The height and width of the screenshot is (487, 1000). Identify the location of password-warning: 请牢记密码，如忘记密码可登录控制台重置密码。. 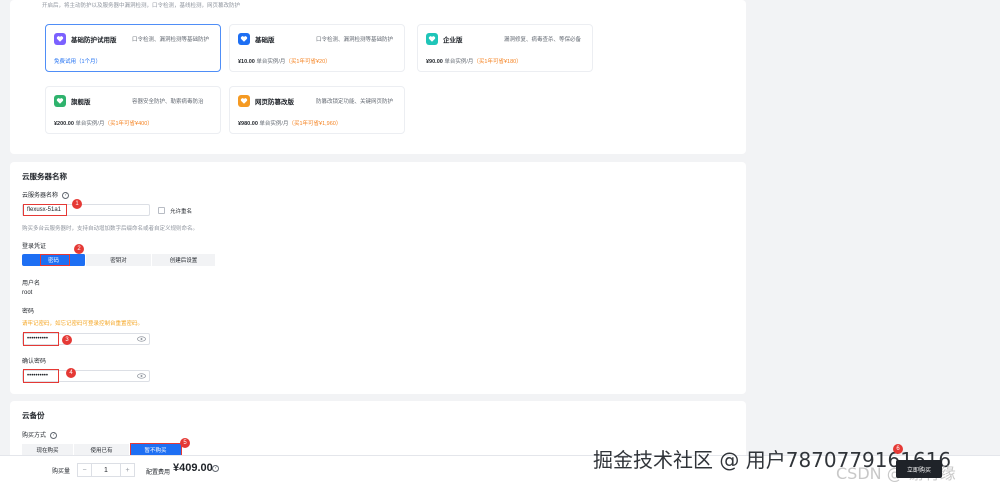
(83, 324).